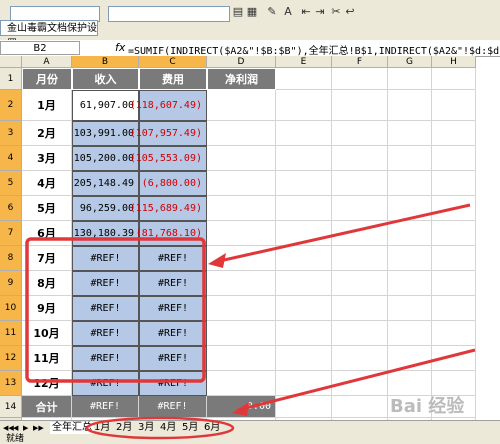 This screenshot has height=444, width=500. What do you see at coordinates (342, 233) in the screenshot?
I see `arrow-line-top` at bounding box center [342, 233].